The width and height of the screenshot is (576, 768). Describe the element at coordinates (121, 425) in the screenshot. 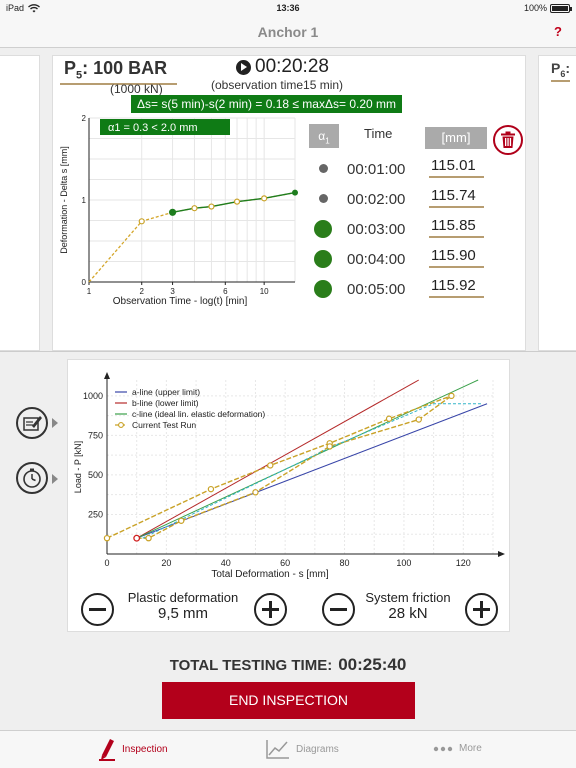

I see `legend-marker` at that location.